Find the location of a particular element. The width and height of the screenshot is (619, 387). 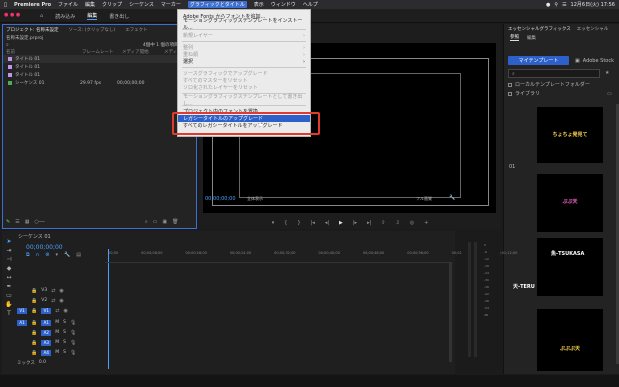

list-item: シーケンス 01 29.97 fps 00;00;00;00 is located at coordinates (99, 83).